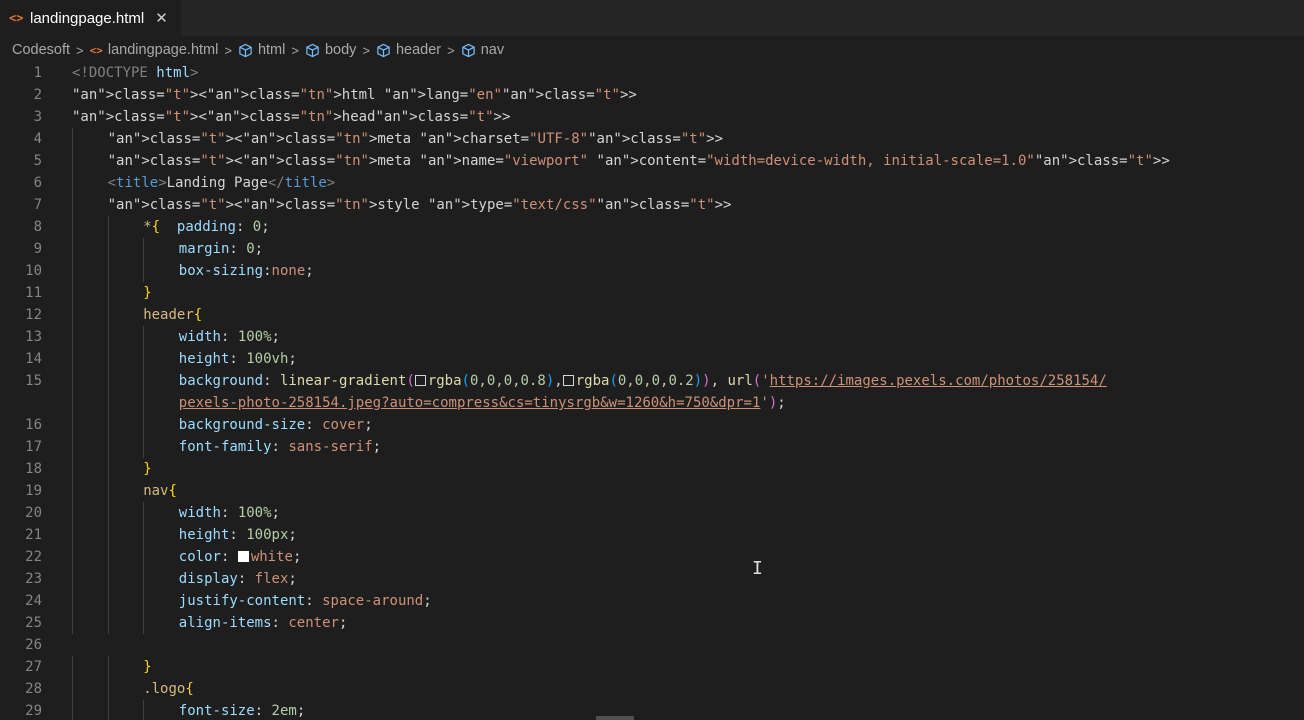 This screenshot has height=720, width=1304. I want to click on breadcrumb-item-html: html, so click(261, 50).